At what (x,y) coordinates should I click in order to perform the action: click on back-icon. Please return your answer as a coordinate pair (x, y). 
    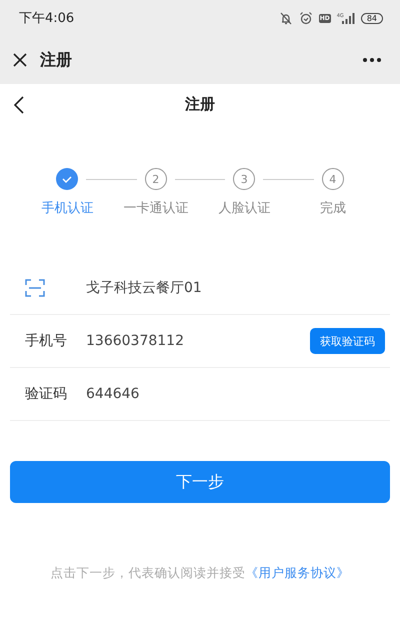
    Looking at the image, I should click on (19, 105).